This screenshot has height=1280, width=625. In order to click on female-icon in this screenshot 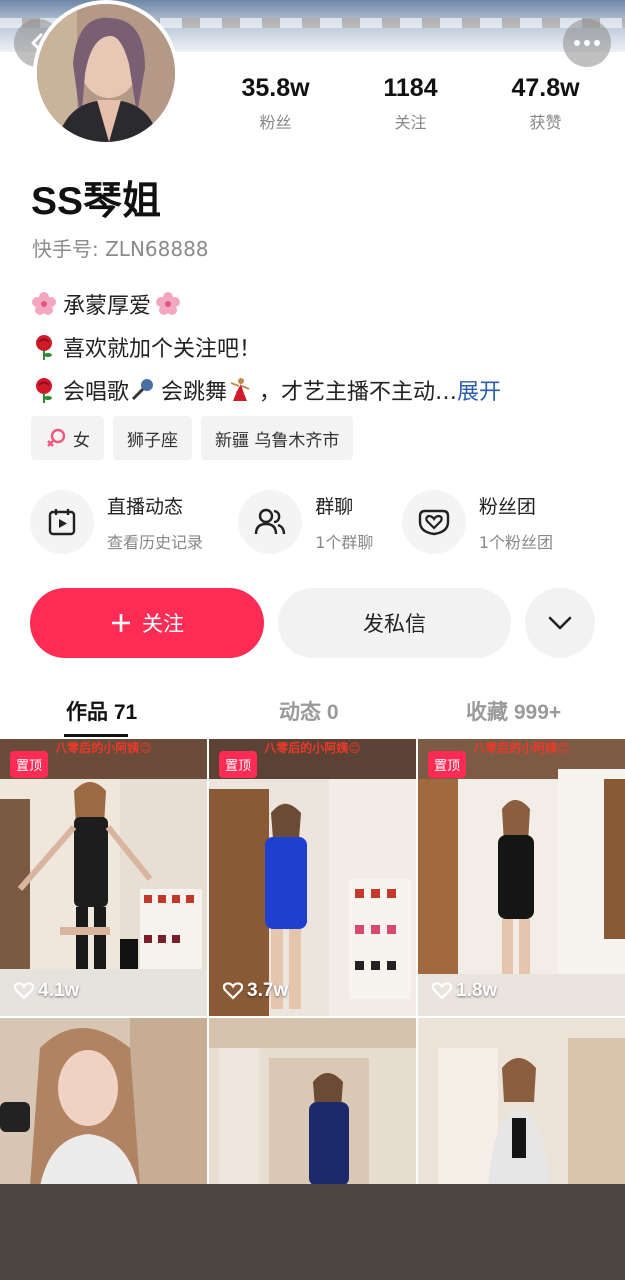, I will do `click(56, 437)`.